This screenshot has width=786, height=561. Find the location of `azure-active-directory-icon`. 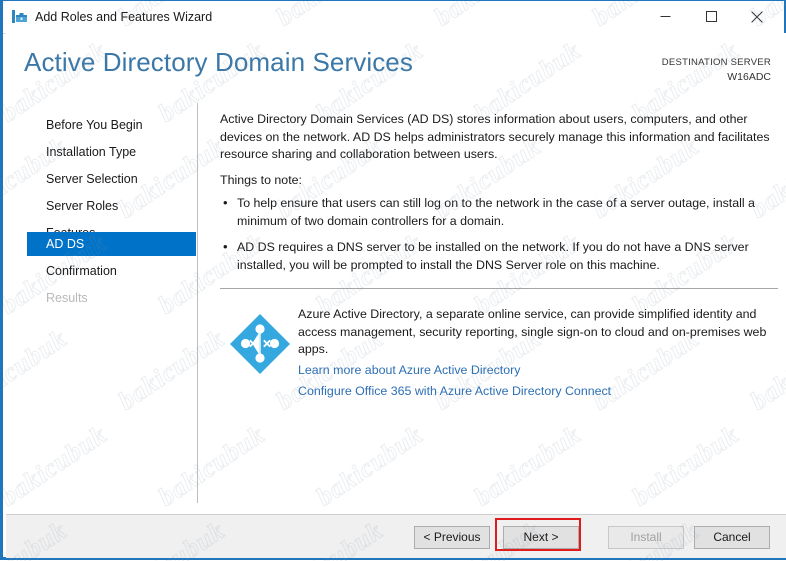

azure-active-directory-icon is located at coordinates (260, 344).